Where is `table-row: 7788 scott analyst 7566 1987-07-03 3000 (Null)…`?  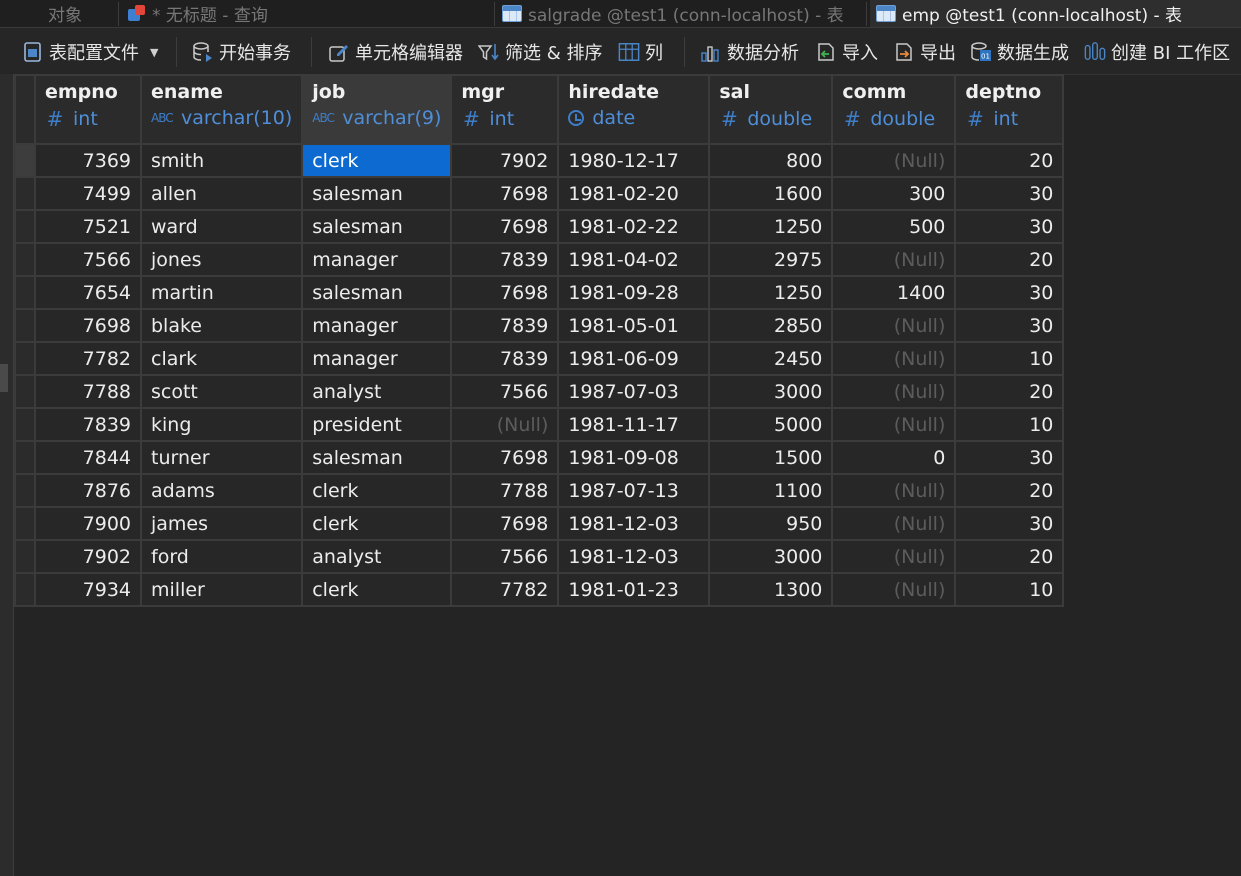
table-row: 7788 scott analyst 7566 1987-07-03 3000 (Null)… is located at coordinates (539, 391).